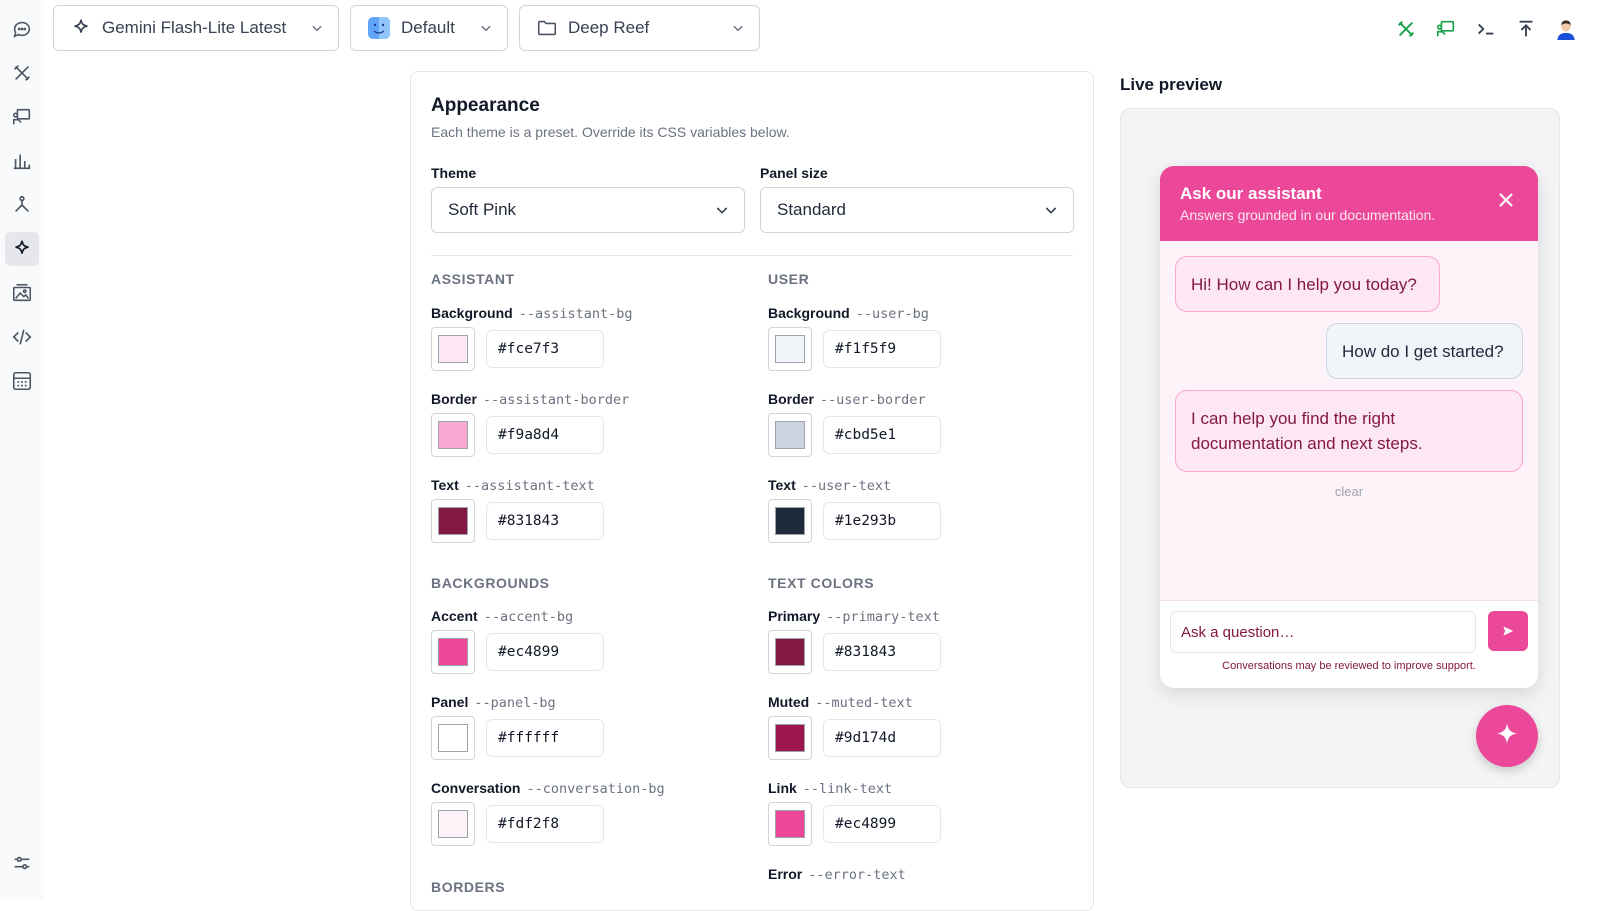 The width and height of the screenshot is (1600, 911). I want to click on panel-bg-color-picker, so click(453, 738).